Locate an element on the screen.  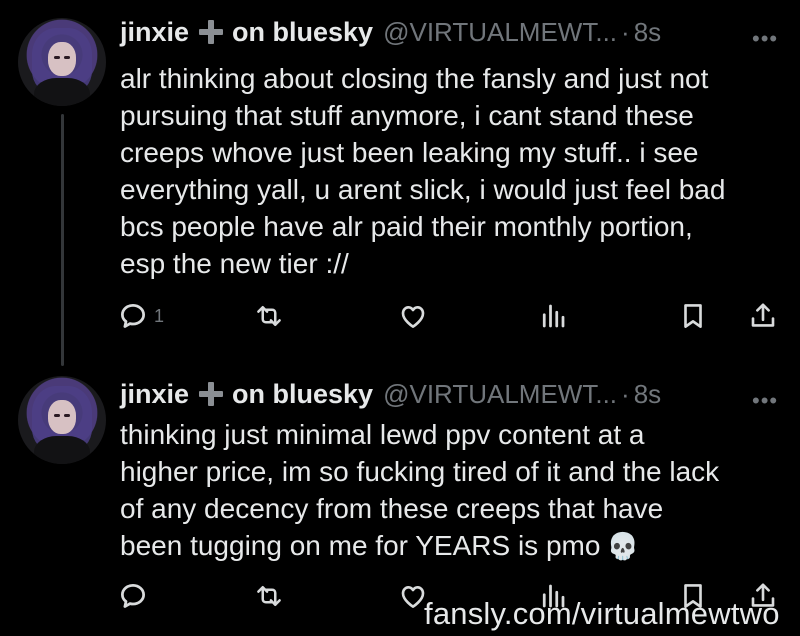
bookmark-button is located at coordinates (693, 316).